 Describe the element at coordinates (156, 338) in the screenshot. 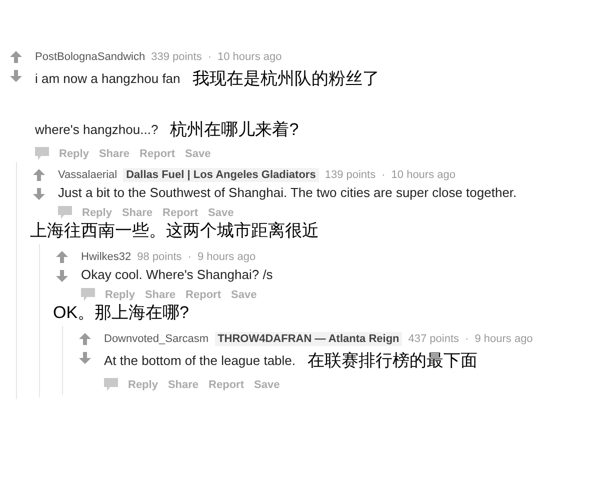

I see `username-link: Downvoted_Sarcasm` at that location.